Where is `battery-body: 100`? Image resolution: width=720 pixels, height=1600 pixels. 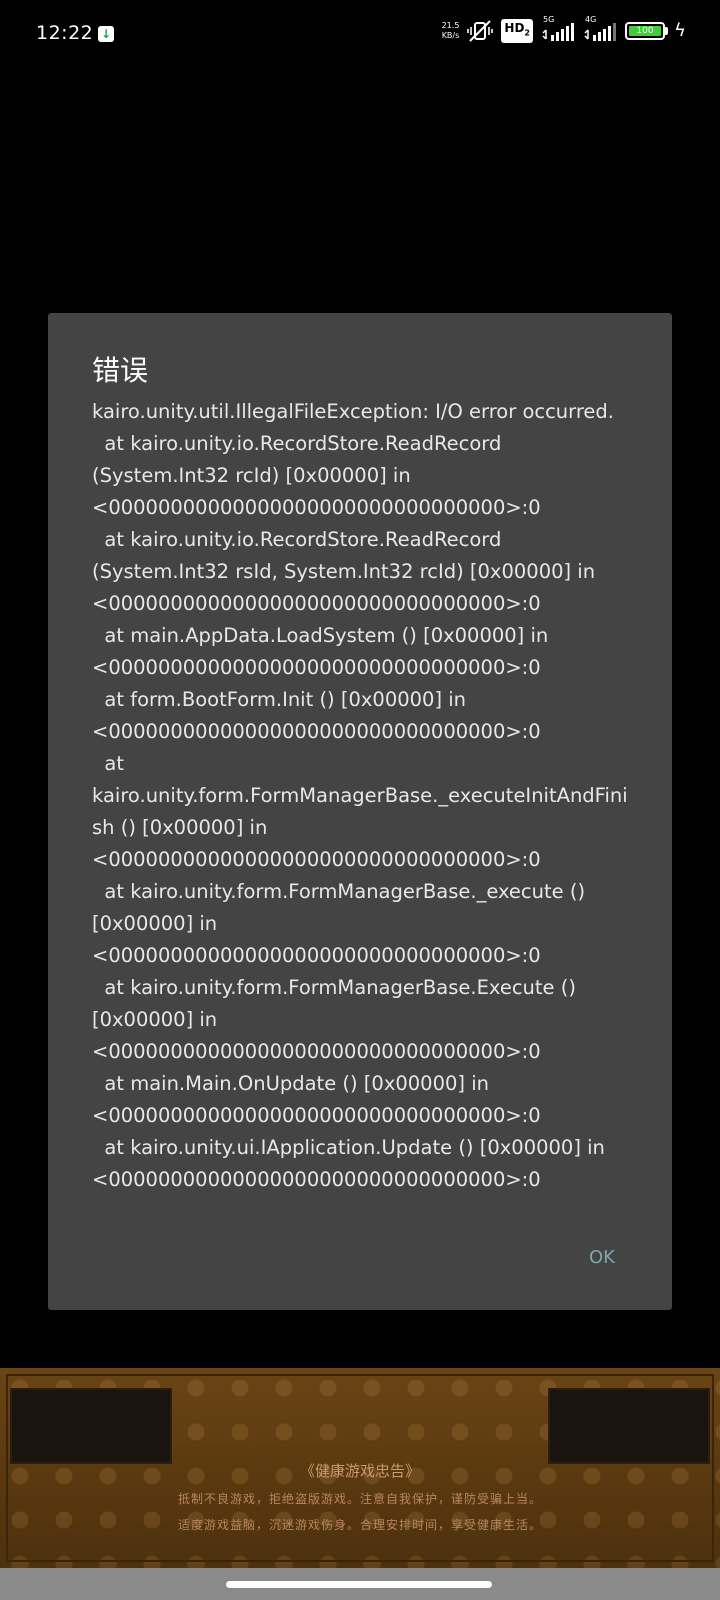 battery-body: 100 is located at coordinates (645, 31).